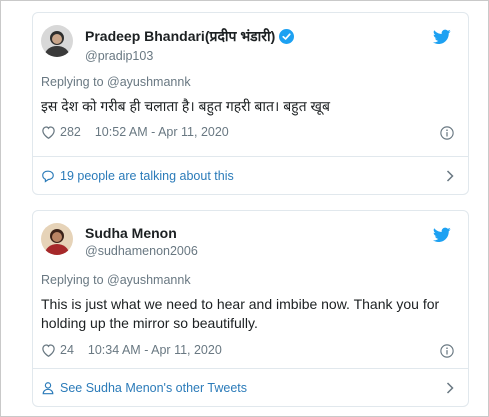 The image size is (489, 417). Describe the element at coordinates (48, 176) in the screenshot. I see `comment-icon` at that location.